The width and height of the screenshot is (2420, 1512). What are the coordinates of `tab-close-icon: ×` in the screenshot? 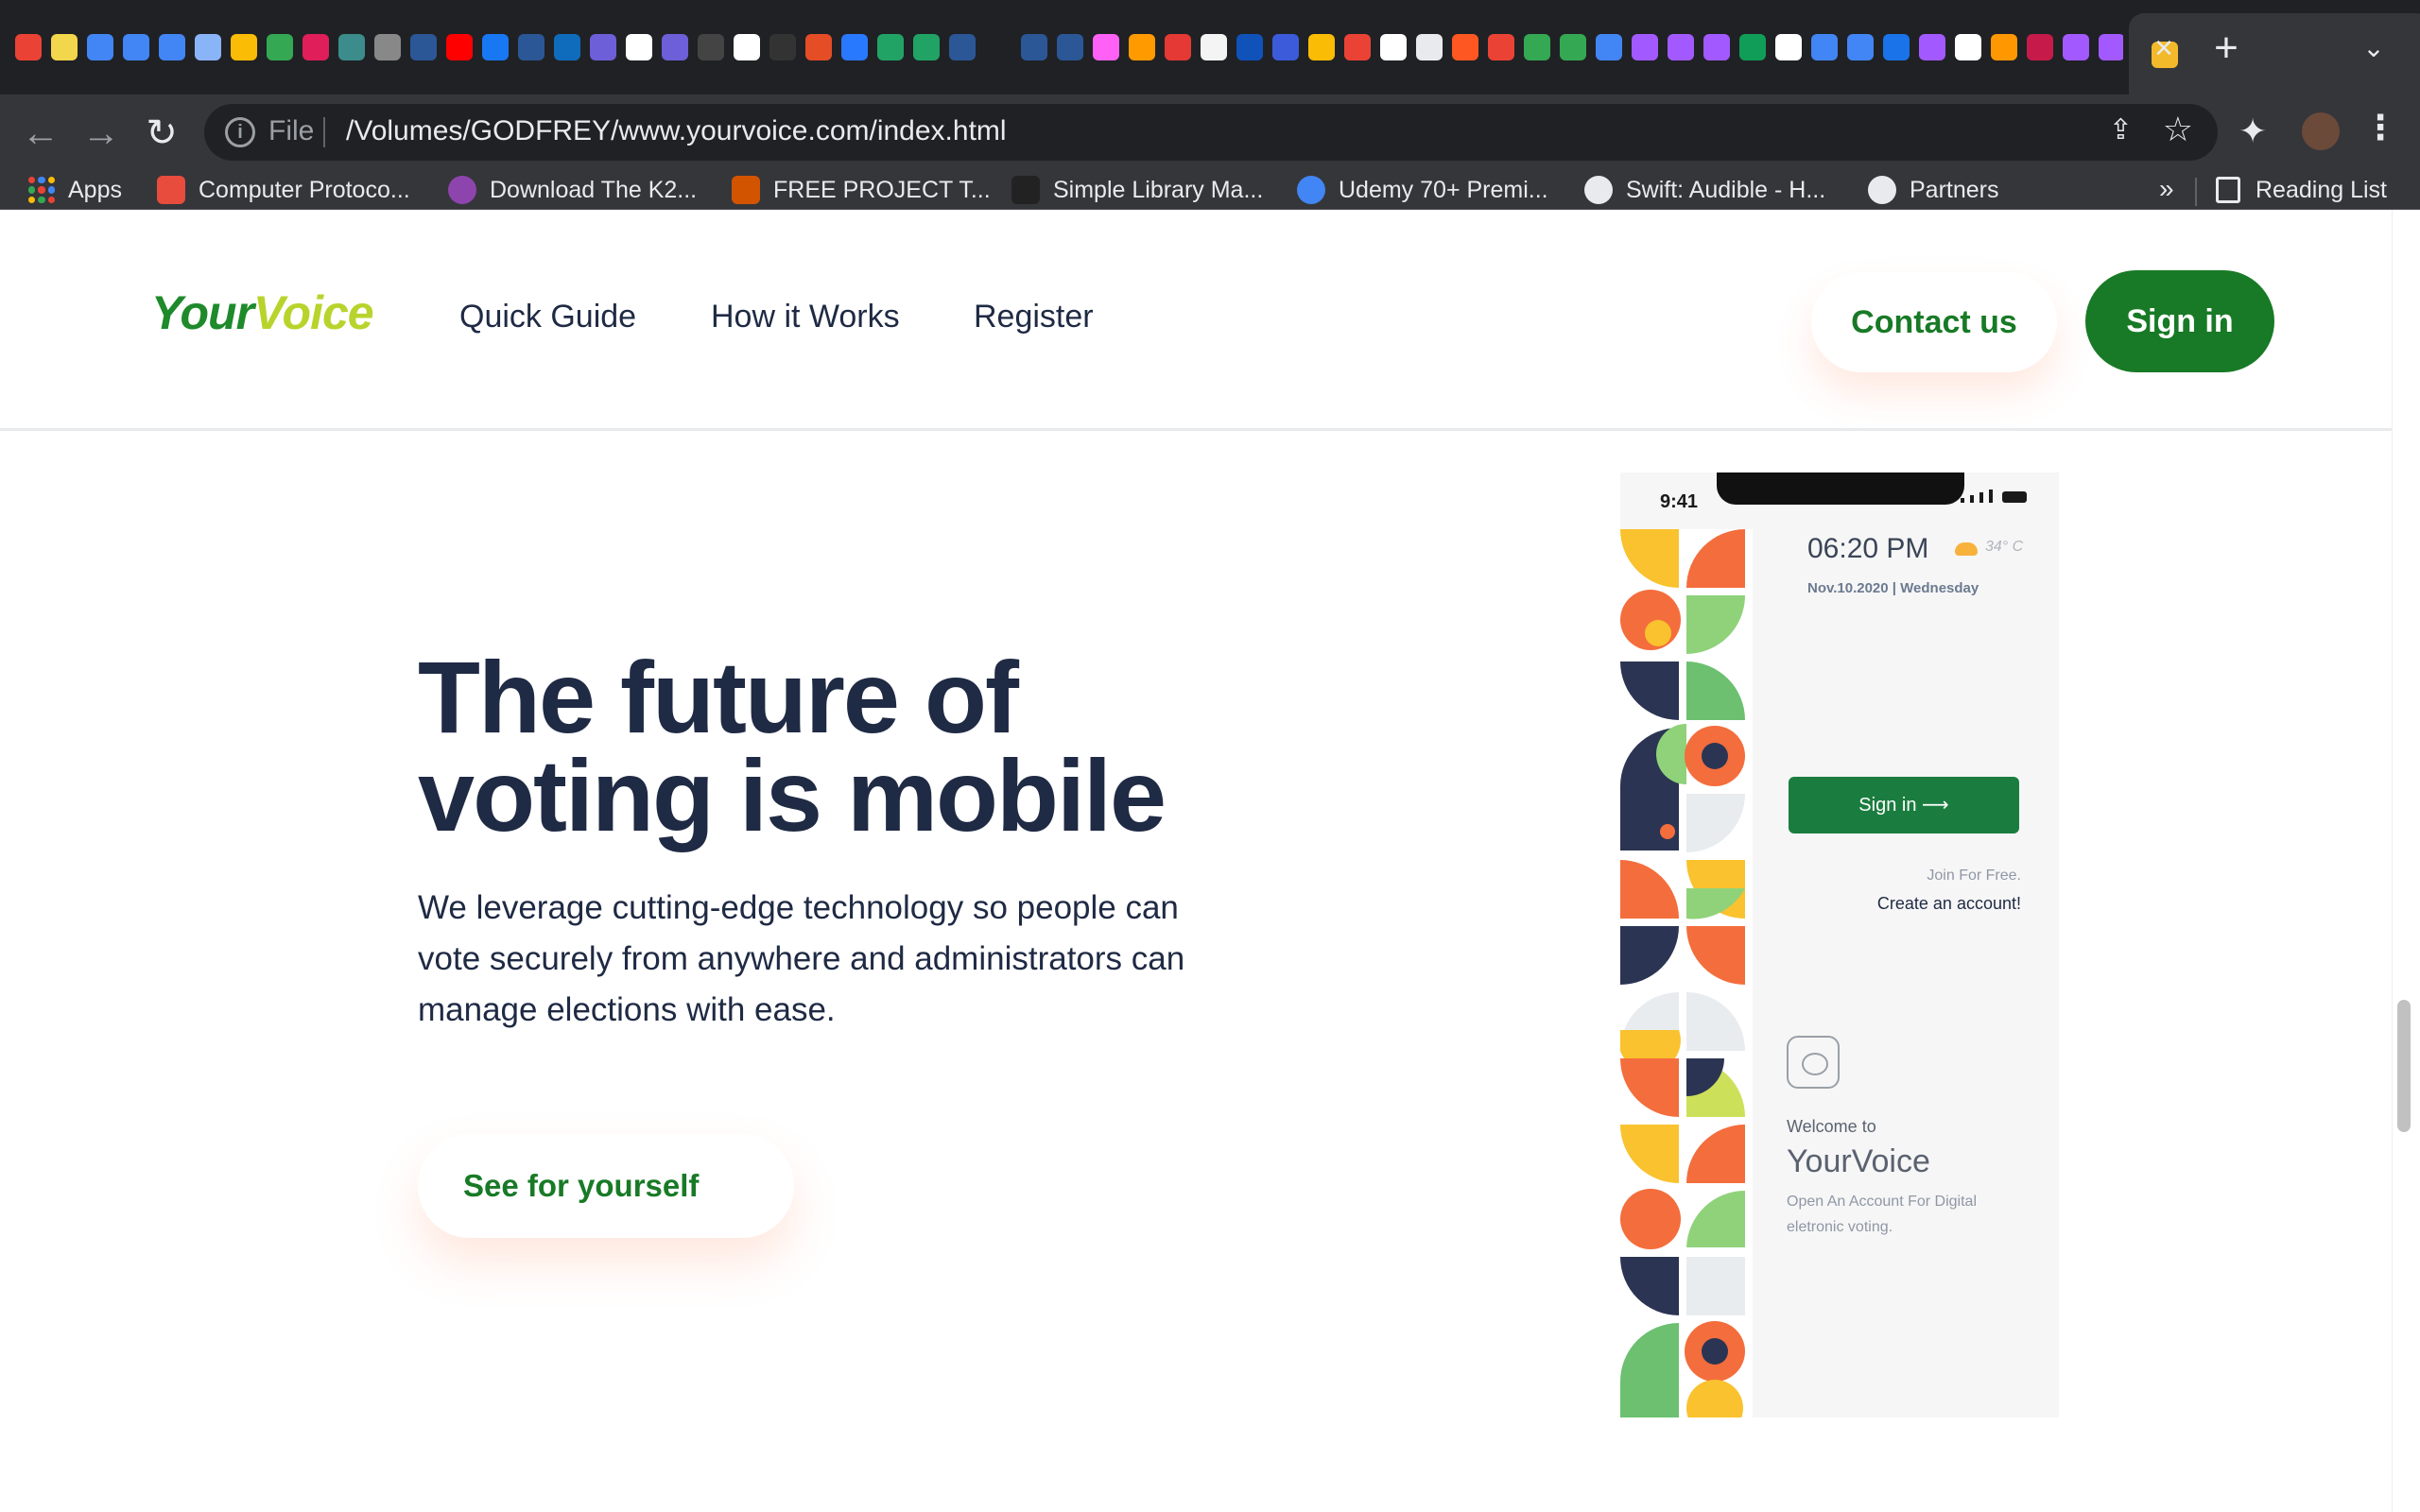 It's located at (2163, 48).